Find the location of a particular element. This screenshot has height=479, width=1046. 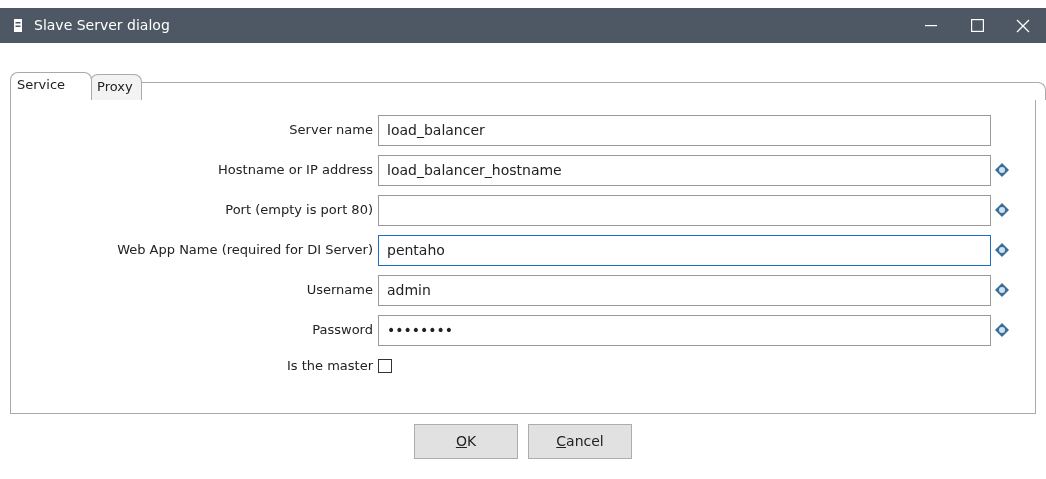

window-title: Slave Server dialog is located at coordinates (102, 25).